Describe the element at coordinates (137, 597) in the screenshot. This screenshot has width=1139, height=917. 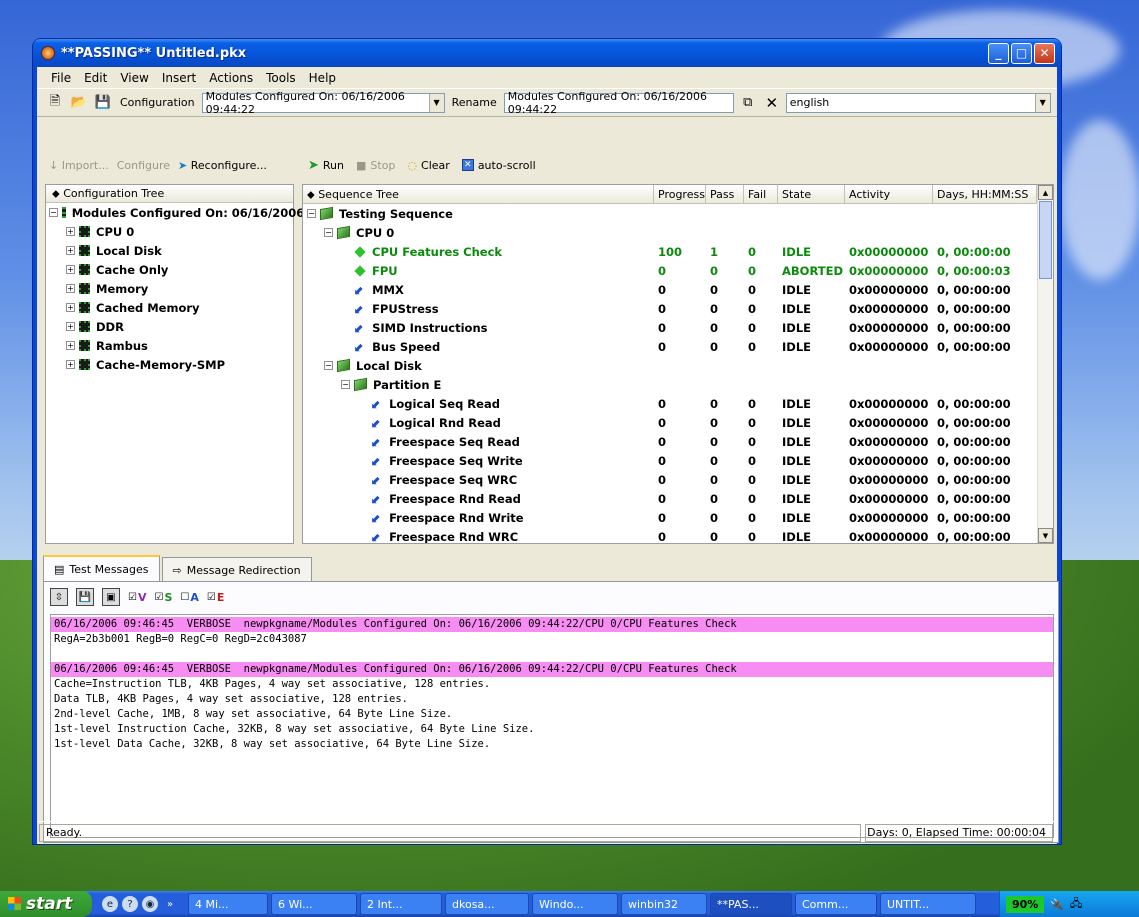
I see `filter-verbose-checkbox: ☑ V` at that location.